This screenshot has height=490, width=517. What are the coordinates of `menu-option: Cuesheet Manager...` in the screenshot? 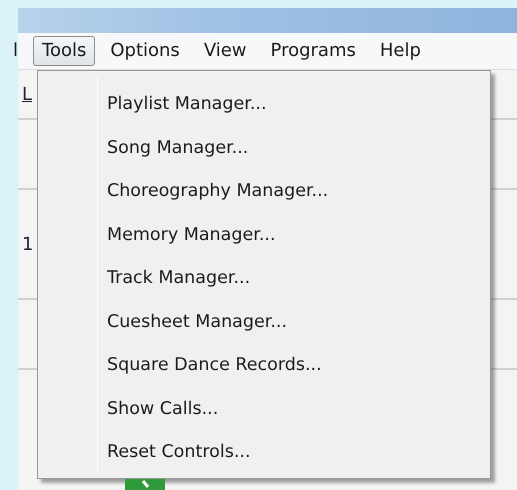 It's located at (264, 322).